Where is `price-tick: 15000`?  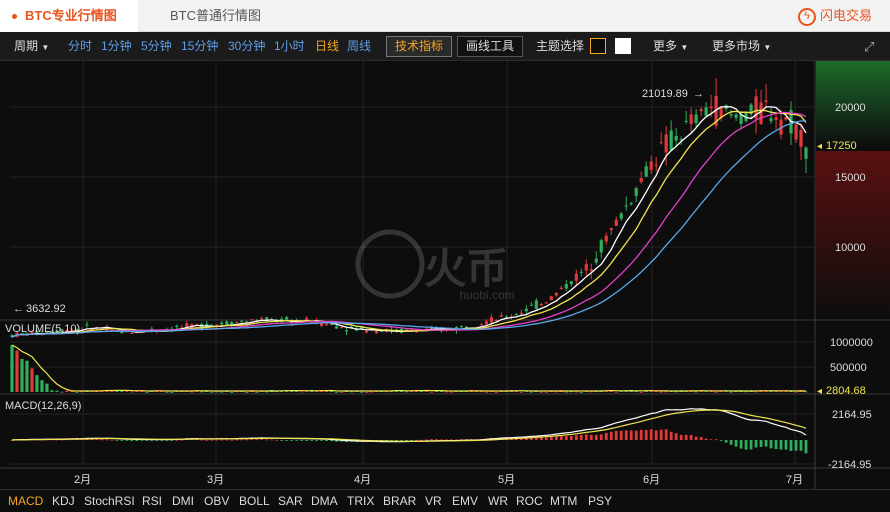
price-tick: 15000 is located at coordinates (850, 178).